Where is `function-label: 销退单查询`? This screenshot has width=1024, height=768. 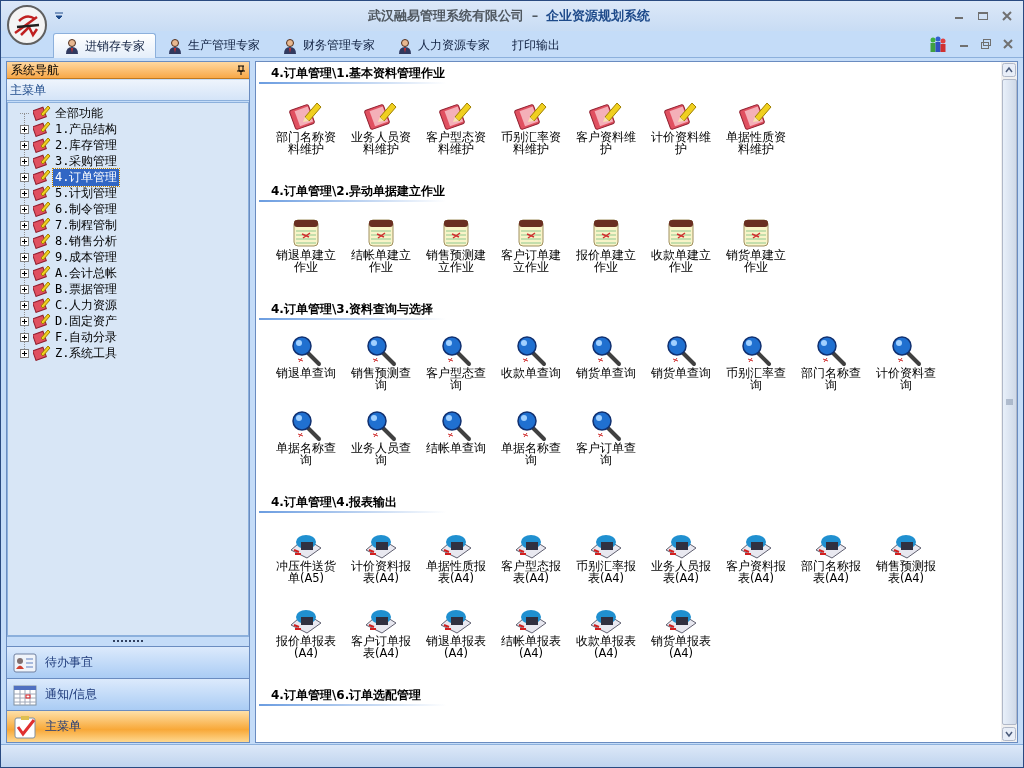 function-label: 销退单查询 is located at coordinates (306, 373).